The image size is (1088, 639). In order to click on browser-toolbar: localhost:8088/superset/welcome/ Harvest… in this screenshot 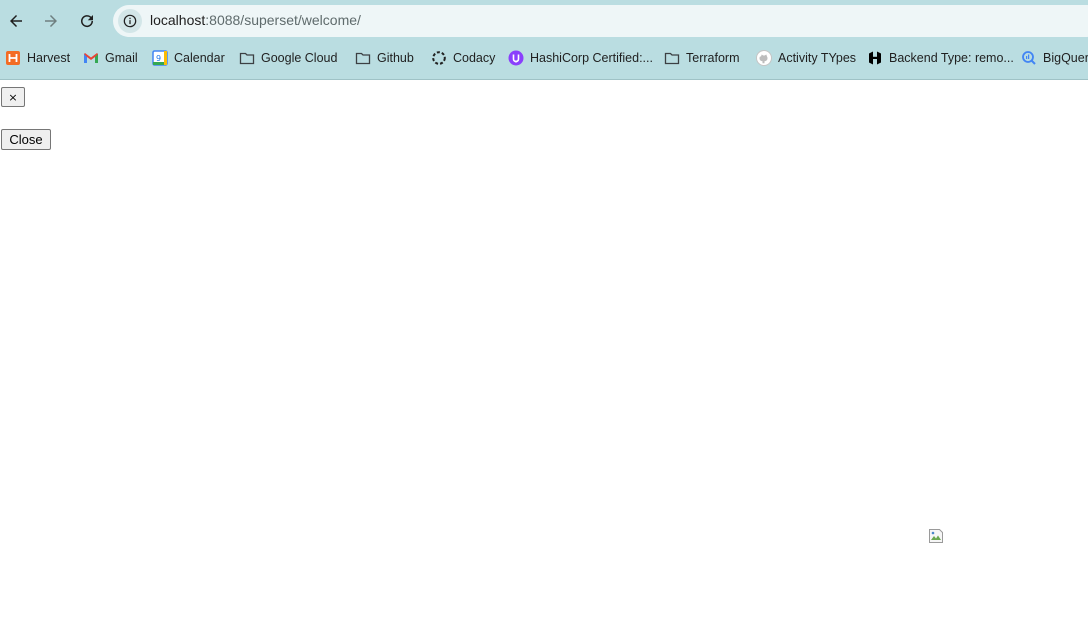, I will do `click(544, 40)`.